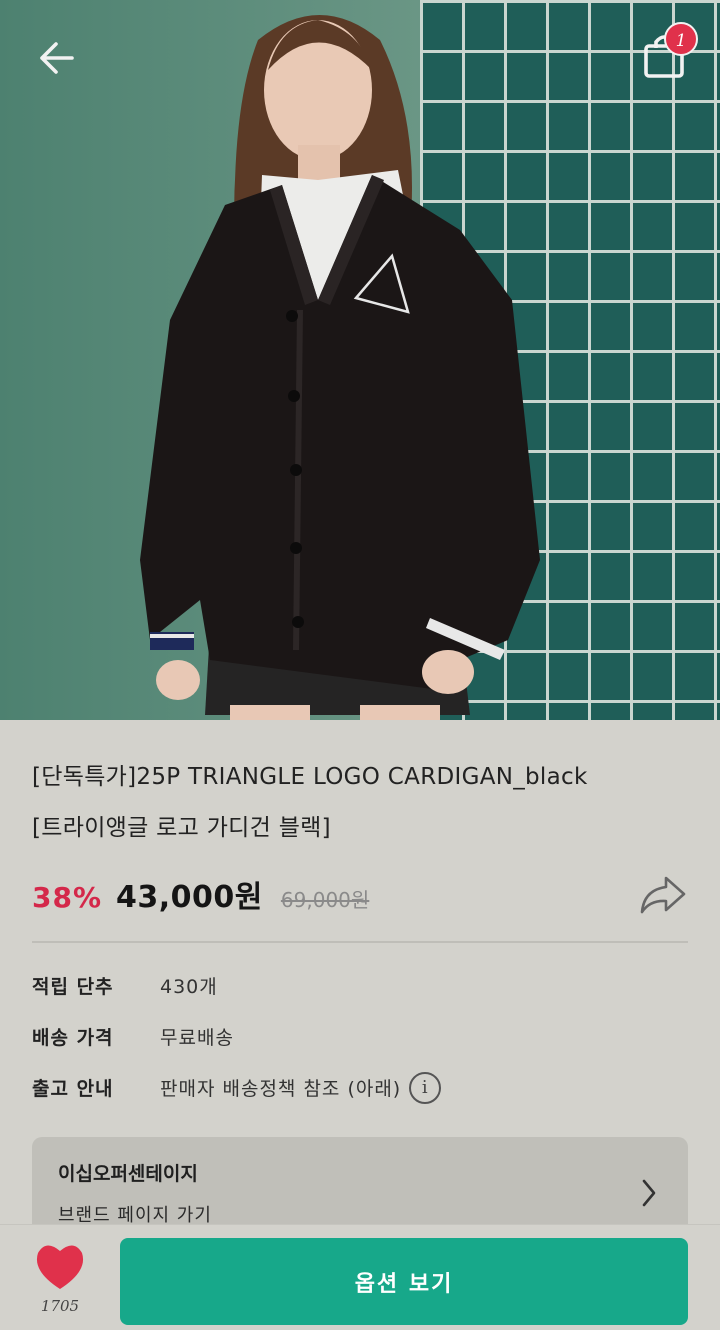 Image resolution: width=720 pixels, height=1330 pixels. I want to click on info-value: 판매자 배송정책 참조 (아래), so click(281, 1089).